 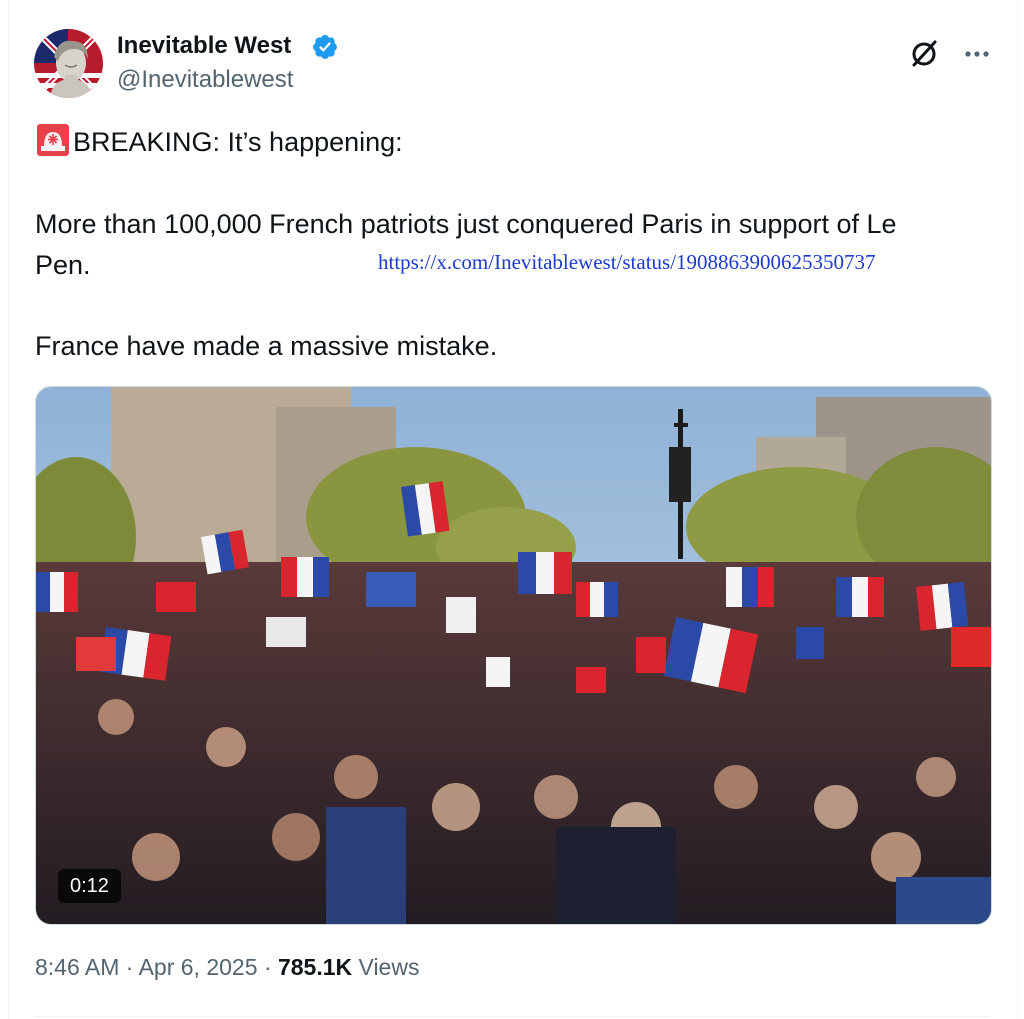 What do you see at coordinates (77, 967) in the screenshot?
I see `tweet-time: 8:46 AM` at bounding box center [77, 967].